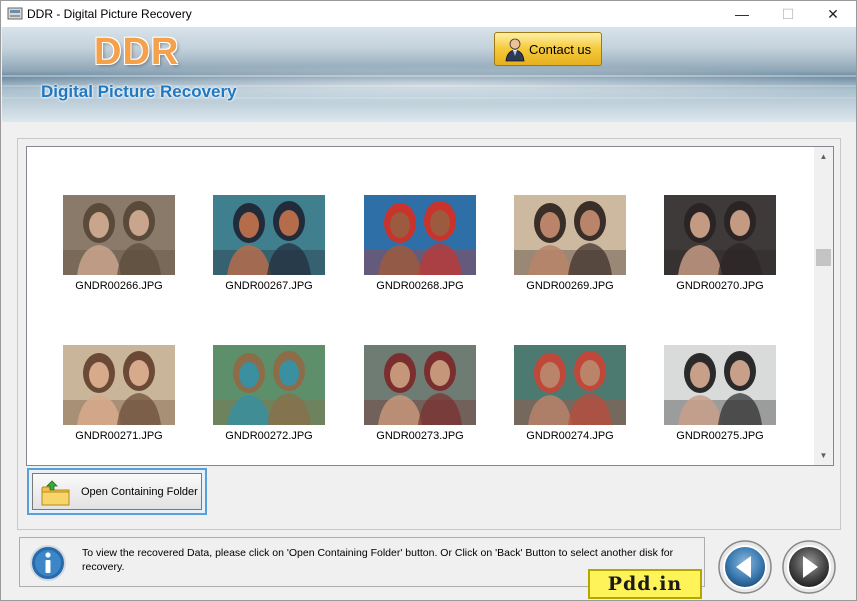  What do you see at coordinates (823, 455) in the screenshot?
I see `scroll-down-icon: ▼` at bounding box center [823, 455].